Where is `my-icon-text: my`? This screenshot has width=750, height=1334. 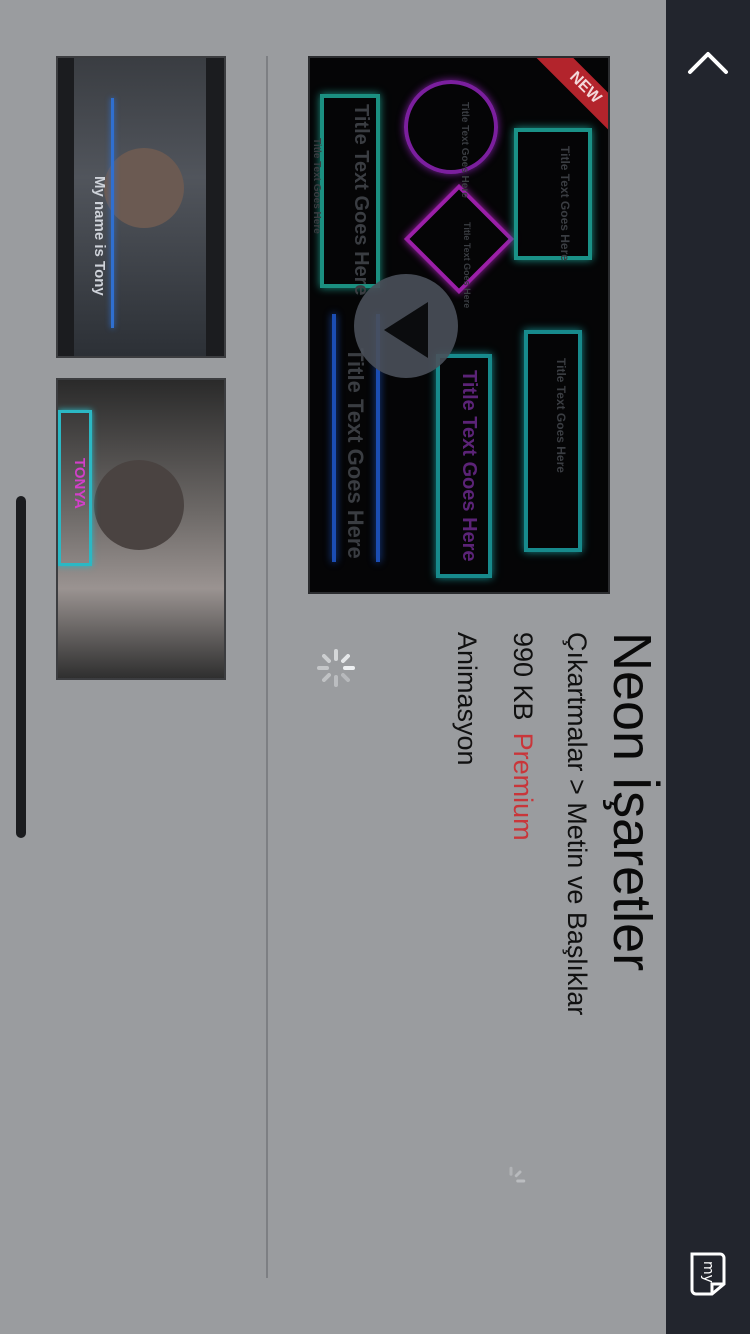 my-icon-text: my is located at coordinates (708, 1272).